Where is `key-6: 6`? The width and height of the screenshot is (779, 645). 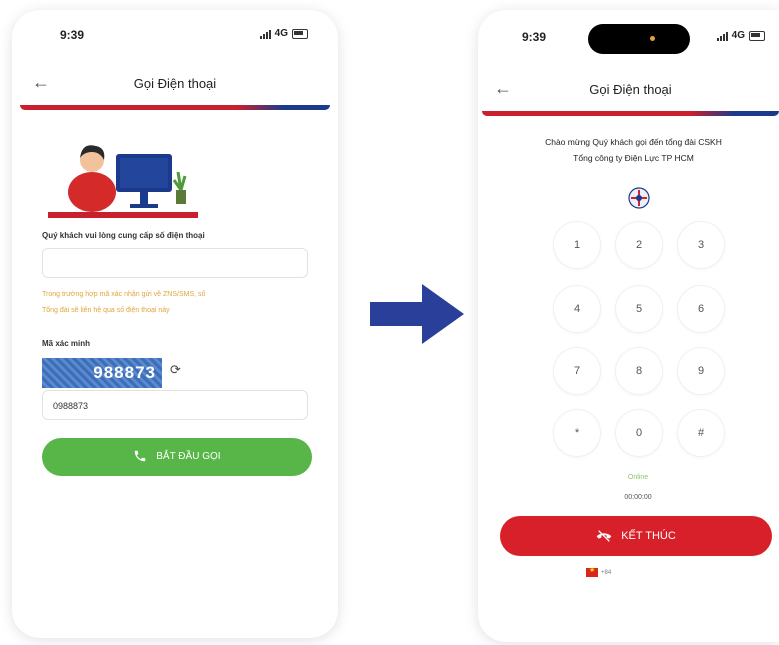 key-6: 6 is located at coordinates (701, 309).